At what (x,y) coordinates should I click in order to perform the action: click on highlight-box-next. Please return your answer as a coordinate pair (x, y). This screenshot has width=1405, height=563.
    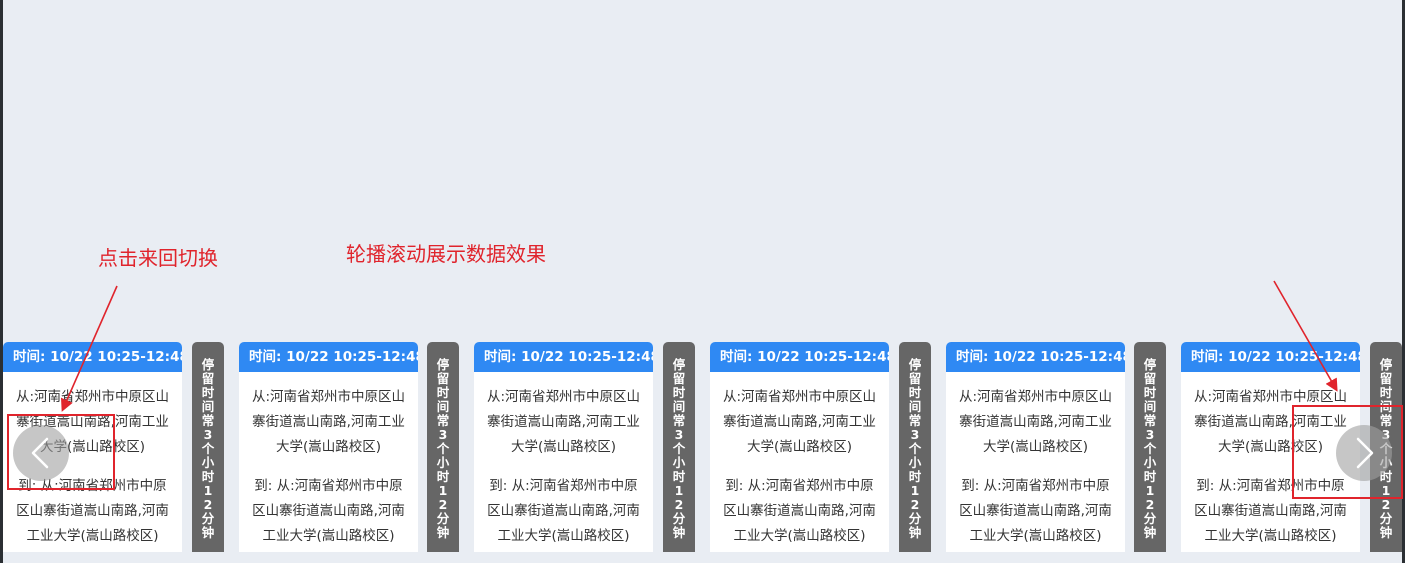
    Looking at the image, I should click on (1347, 452).